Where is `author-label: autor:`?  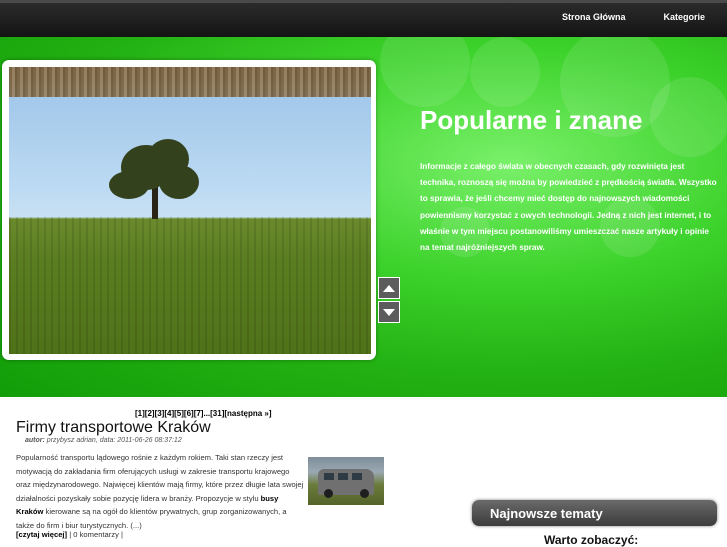
author-label: autor: is located at coordinates (35, 440).